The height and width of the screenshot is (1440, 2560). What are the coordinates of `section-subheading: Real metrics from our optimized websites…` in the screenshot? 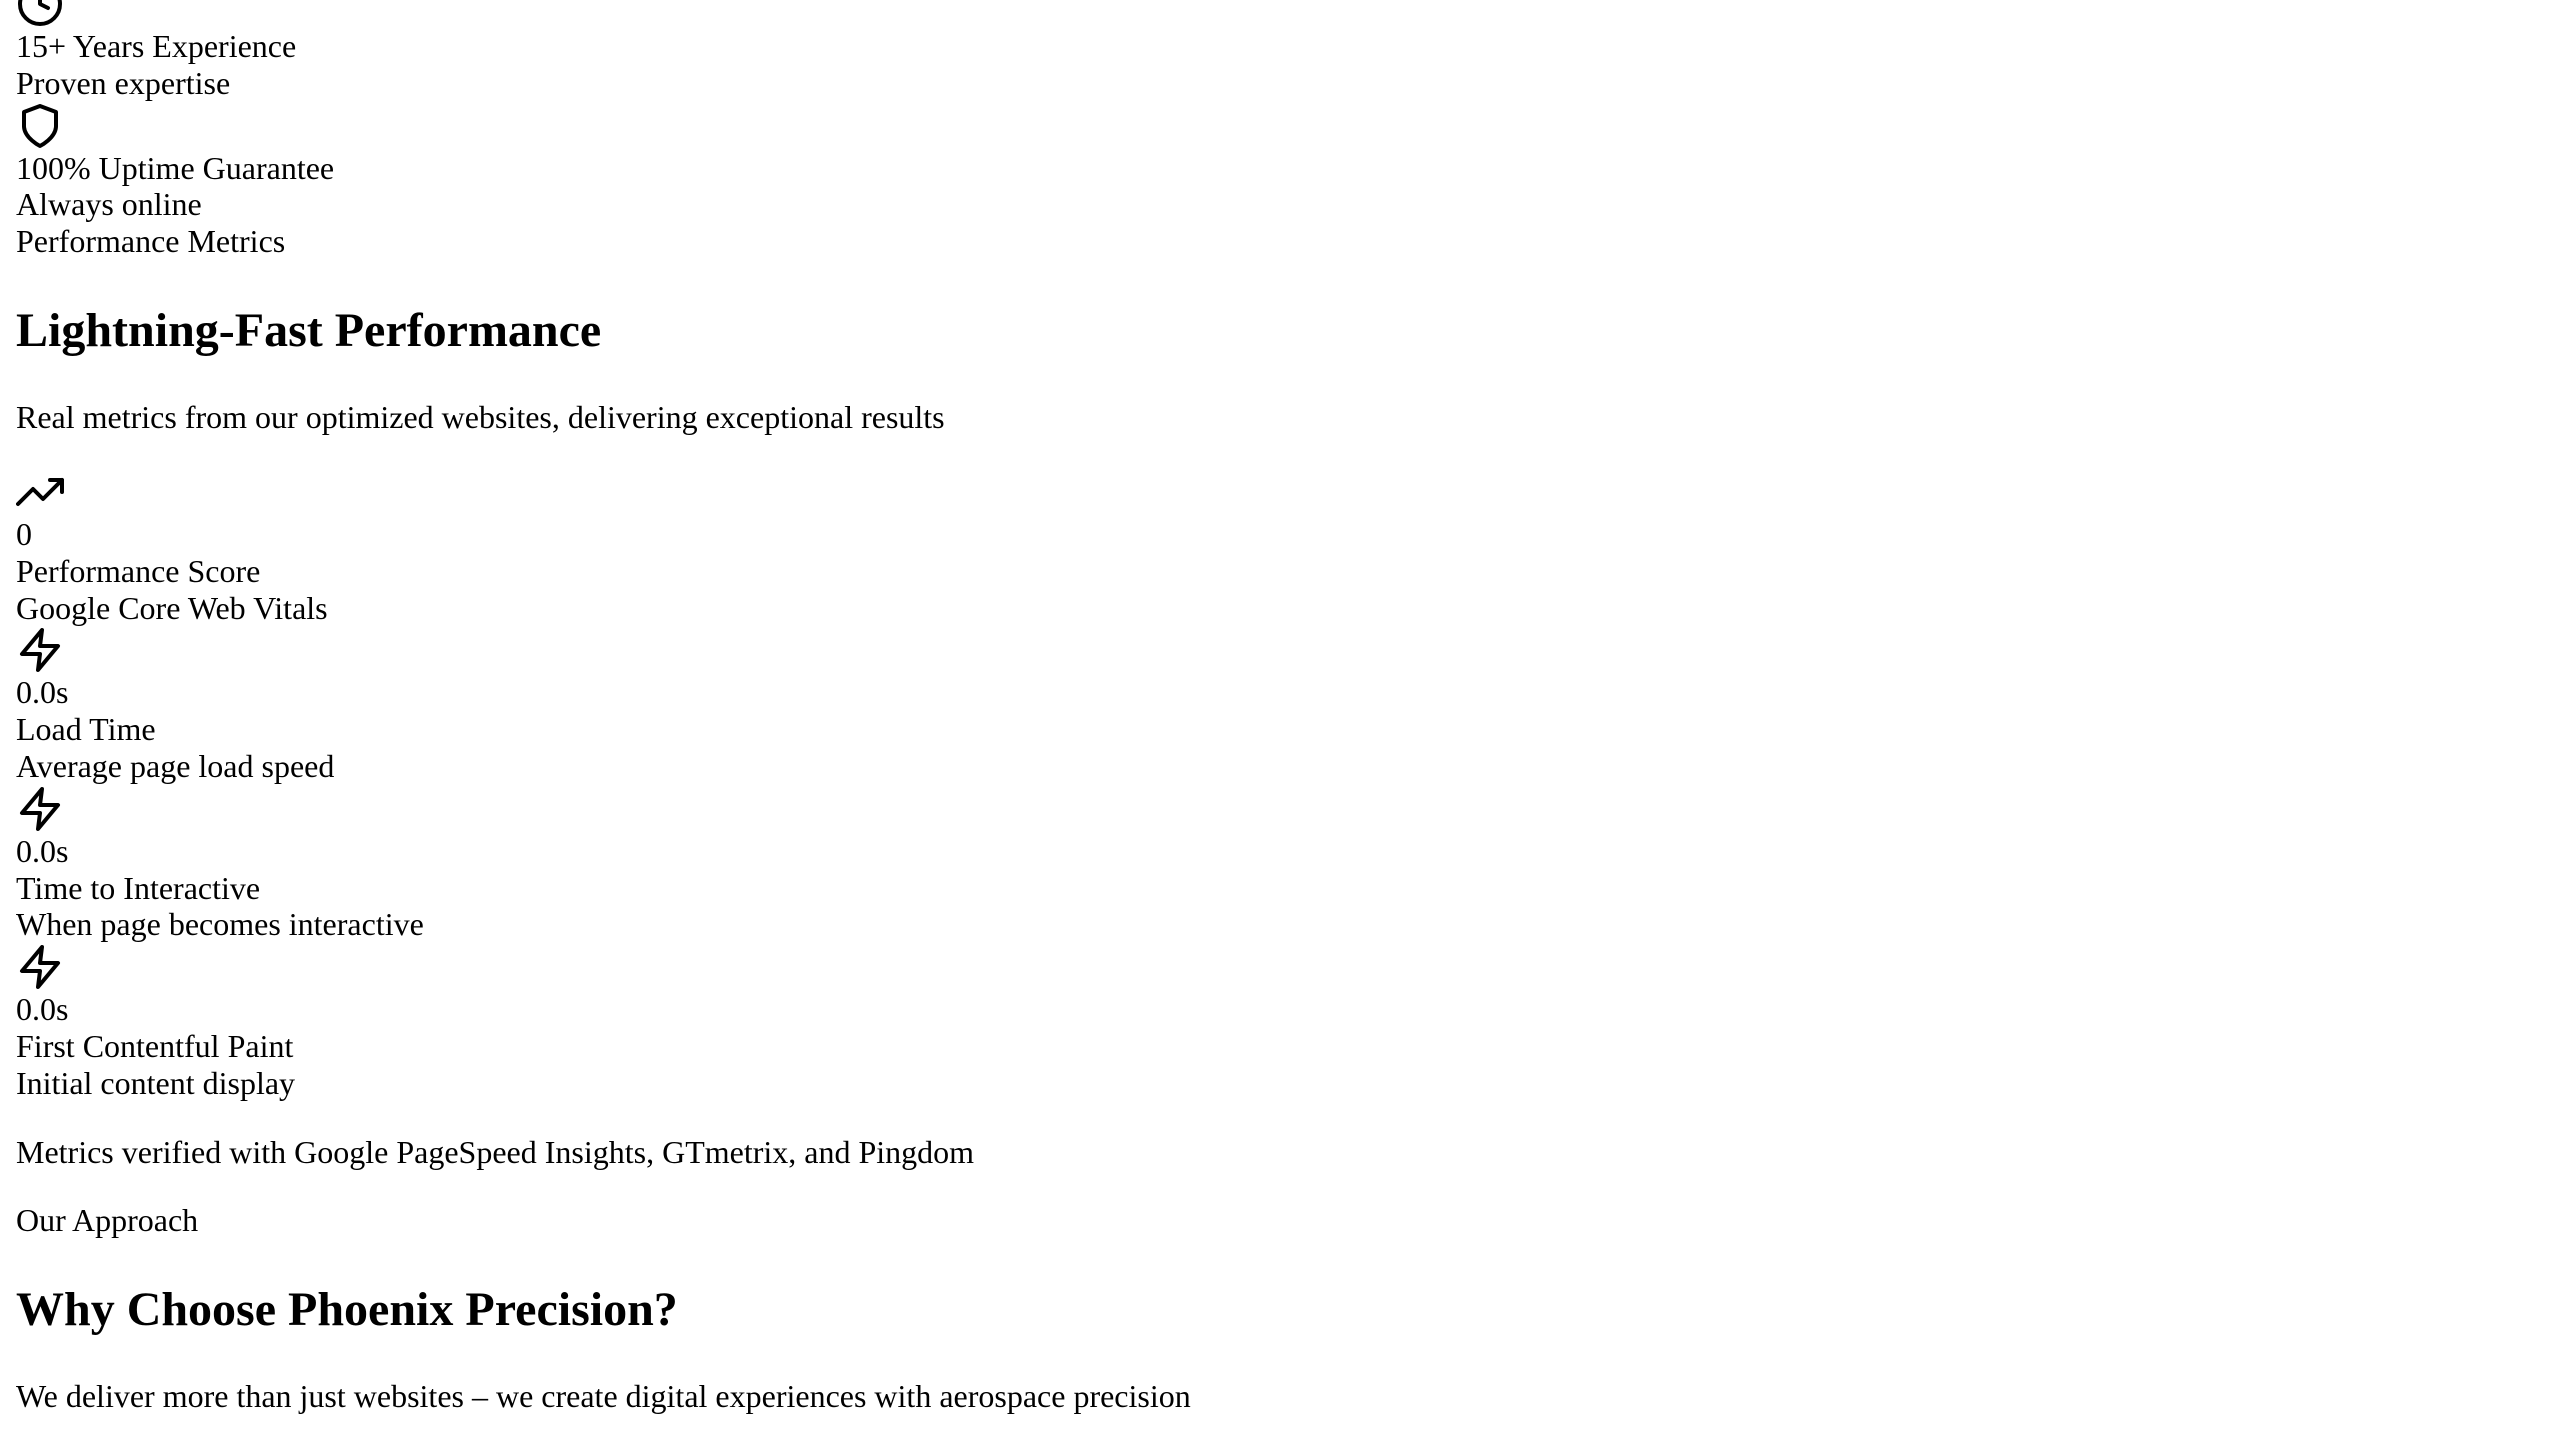 It's located at (480, 417).